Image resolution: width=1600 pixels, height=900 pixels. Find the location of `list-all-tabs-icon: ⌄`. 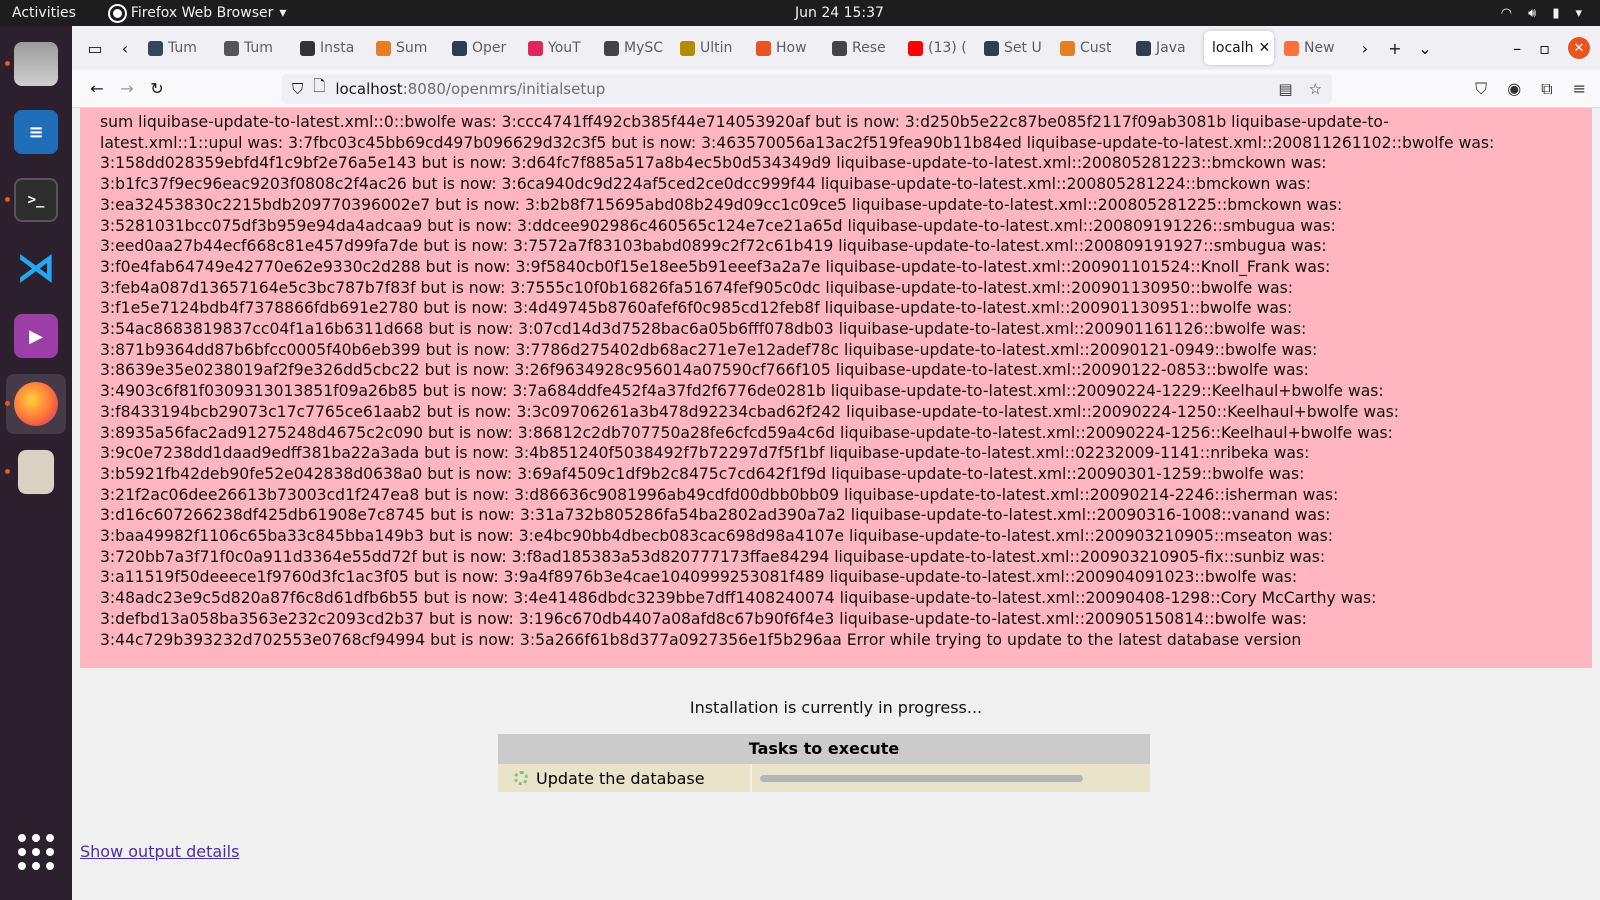

list-all-tabs-icon: ⌄ is located at coordinates (1425, 48).